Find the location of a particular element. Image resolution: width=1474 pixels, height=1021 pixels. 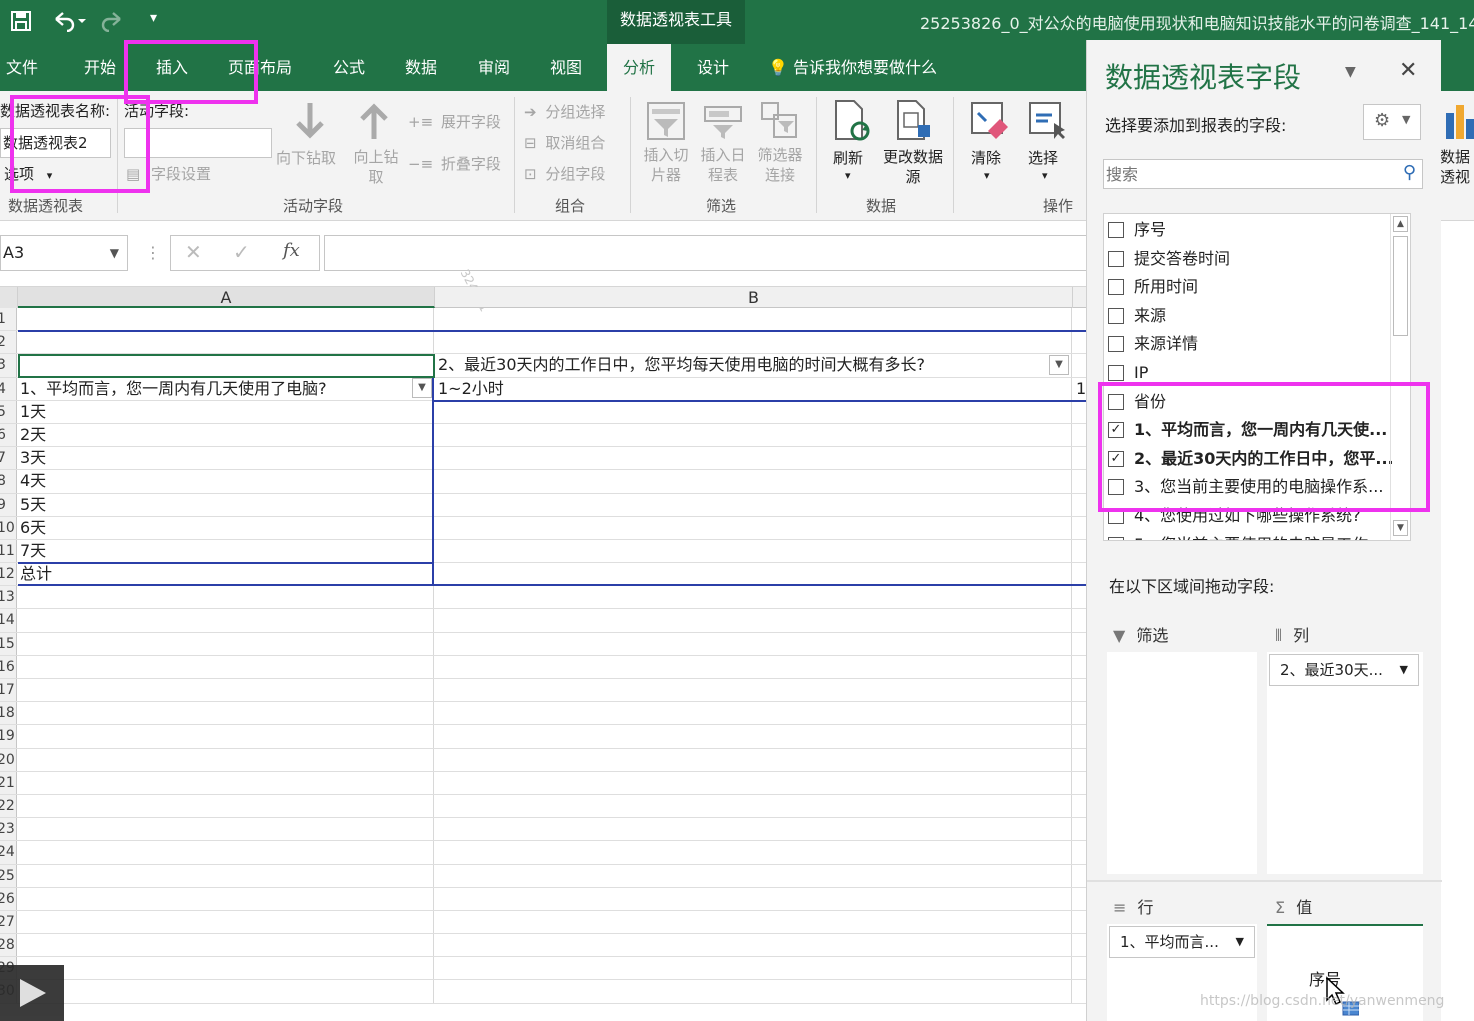

splitter-icon: ⋮ is located at coordinates (153, 252).